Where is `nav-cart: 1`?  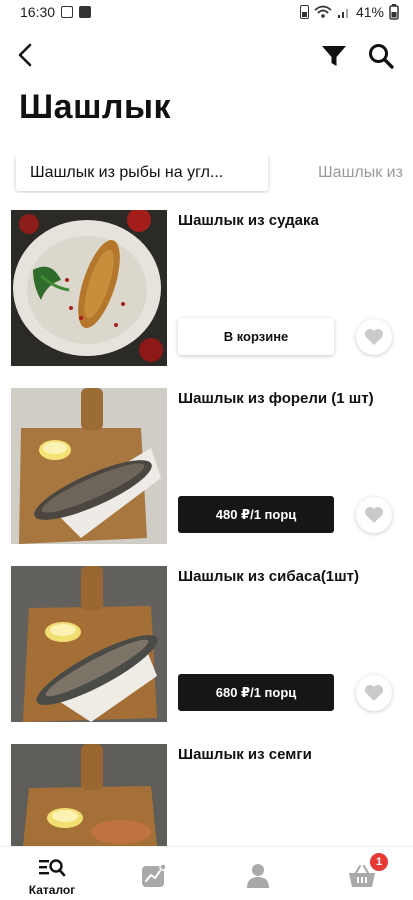 nav-cart: 1 is located at coordinates (362, 873).